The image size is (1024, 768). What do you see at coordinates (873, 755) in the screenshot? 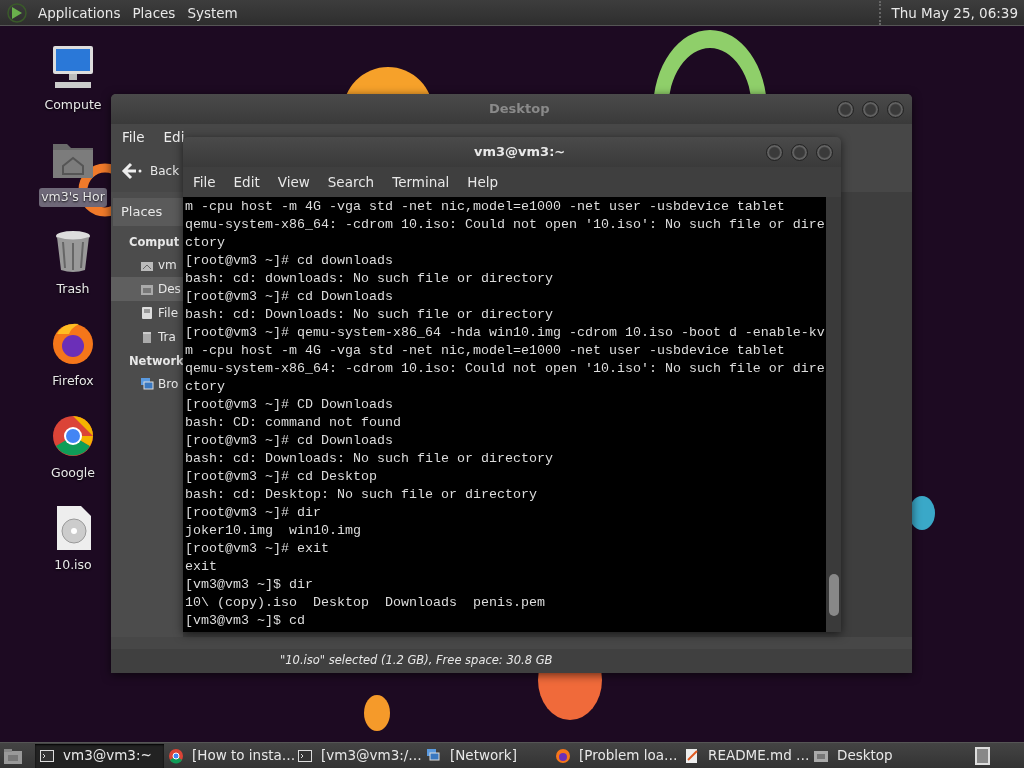
I see `taskbar-button: Desktop` at bounding box center [873, 755].